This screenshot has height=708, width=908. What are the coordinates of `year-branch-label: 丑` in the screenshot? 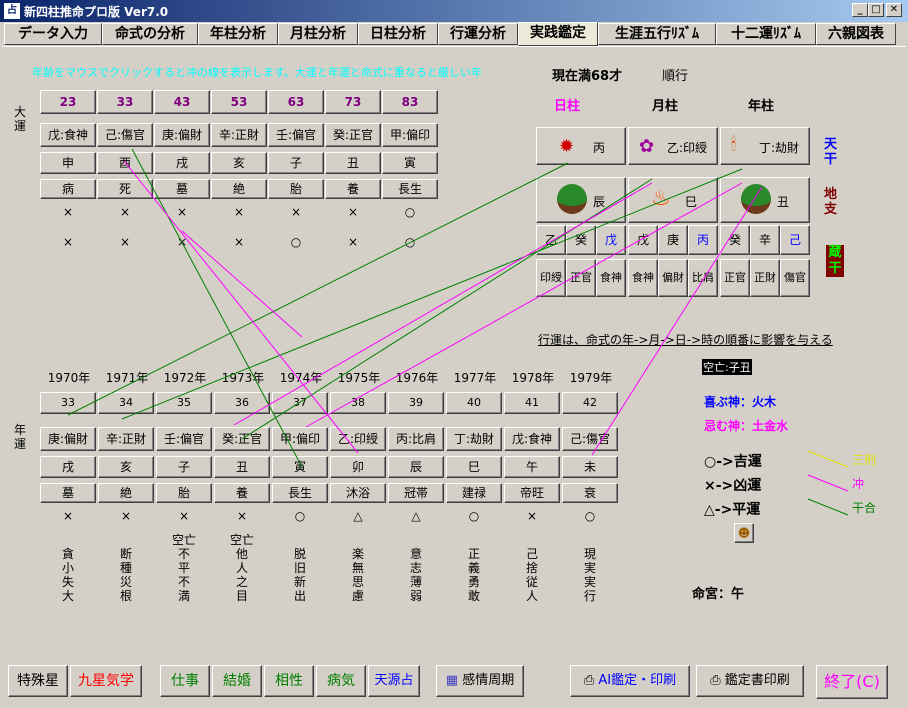 It's located at (783, 202).